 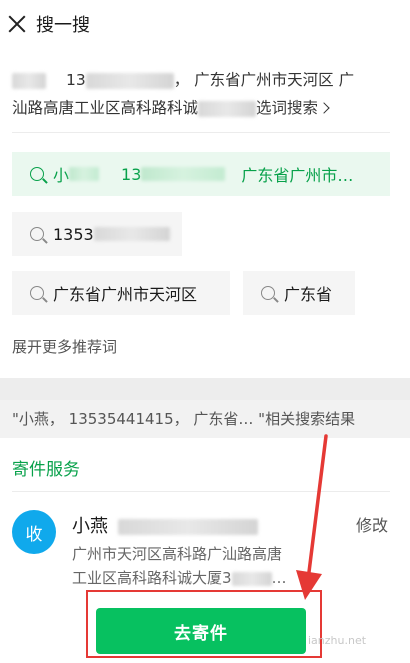 I want to click on chip-label: 广东省, so click(x=308, y=294).